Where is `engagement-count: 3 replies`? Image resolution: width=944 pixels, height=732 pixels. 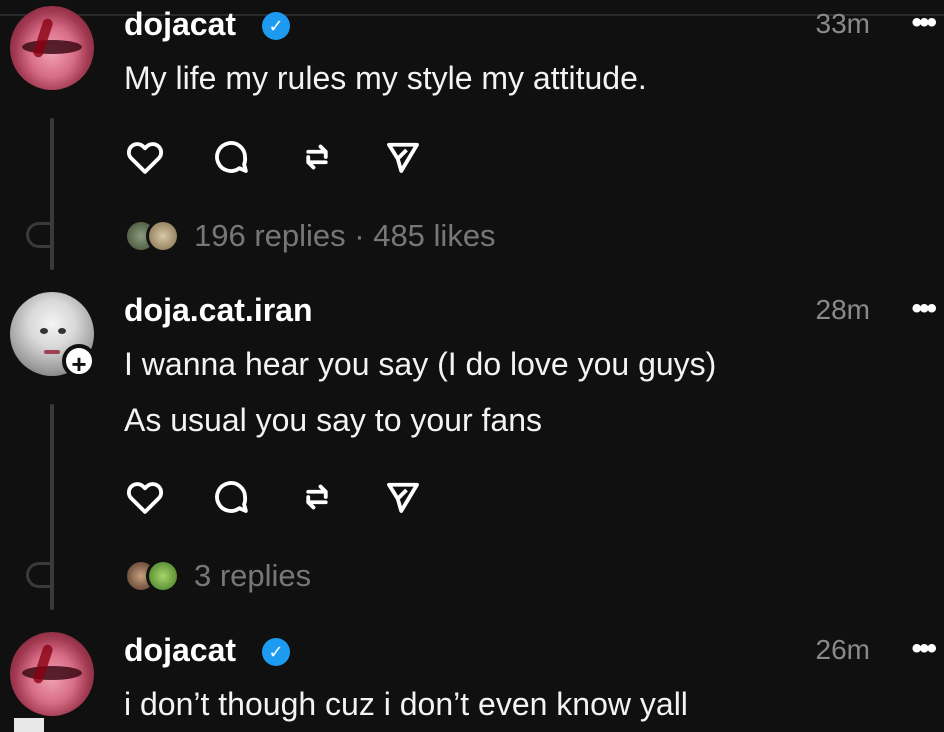
engagement-count: 3 replies is located at coordinates (253, 575).